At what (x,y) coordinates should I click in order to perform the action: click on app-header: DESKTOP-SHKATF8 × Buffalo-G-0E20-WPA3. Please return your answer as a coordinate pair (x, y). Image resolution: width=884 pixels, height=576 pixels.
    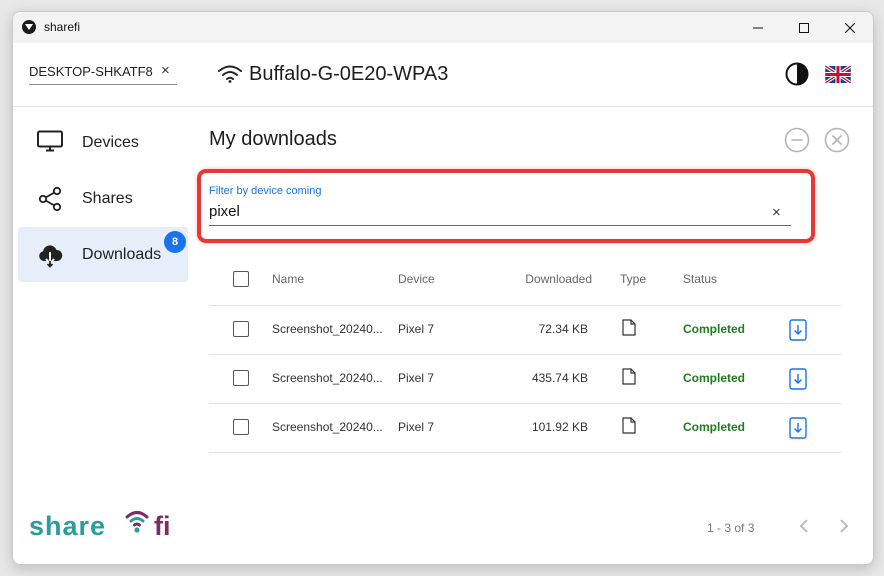
    Looking at the image, I should click on (443, 75).